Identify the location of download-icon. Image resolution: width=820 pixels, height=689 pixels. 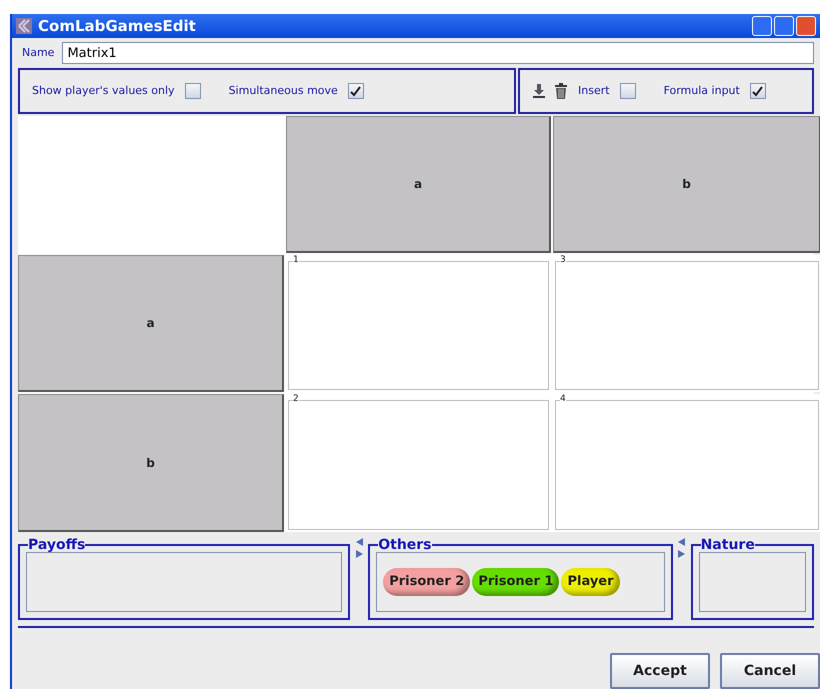
(539, 91).